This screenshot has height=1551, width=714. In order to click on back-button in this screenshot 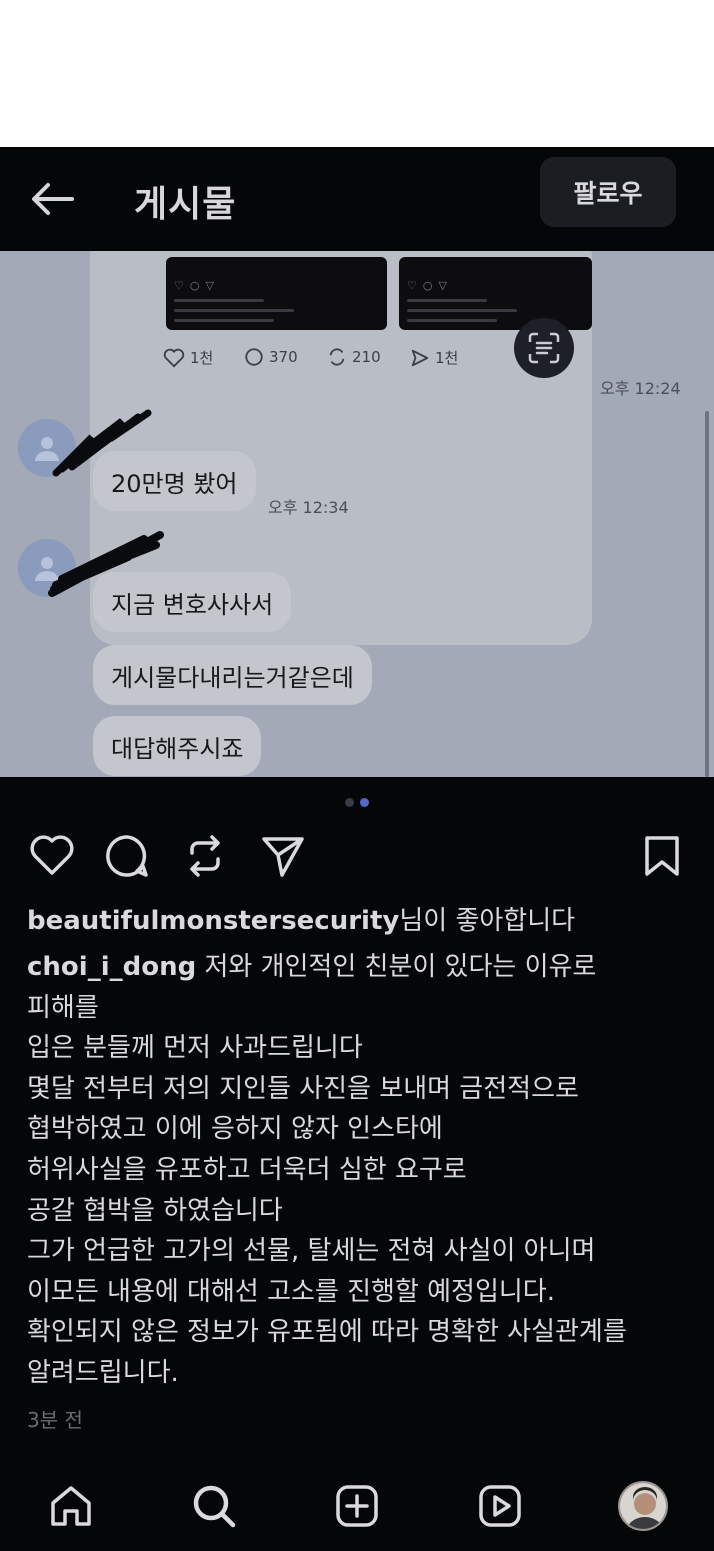, I will do `click(52, 199)`.